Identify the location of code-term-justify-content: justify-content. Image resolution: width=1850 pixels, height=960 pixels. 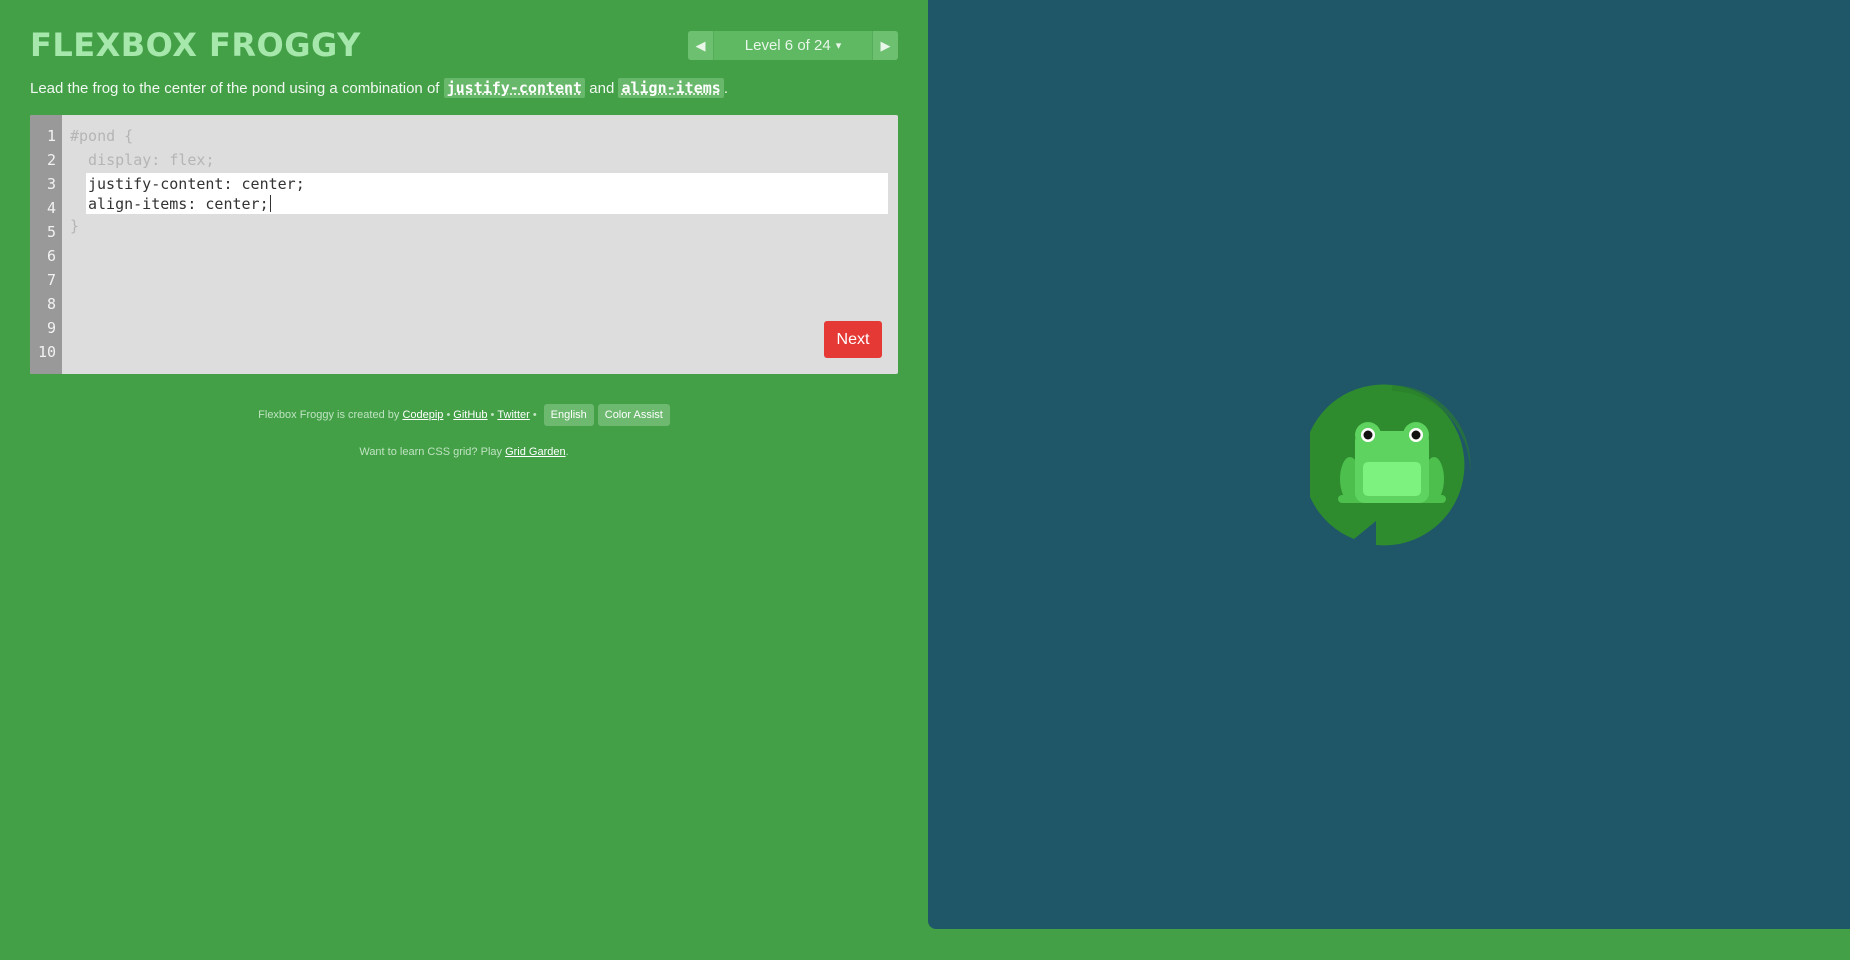
(514, 88).